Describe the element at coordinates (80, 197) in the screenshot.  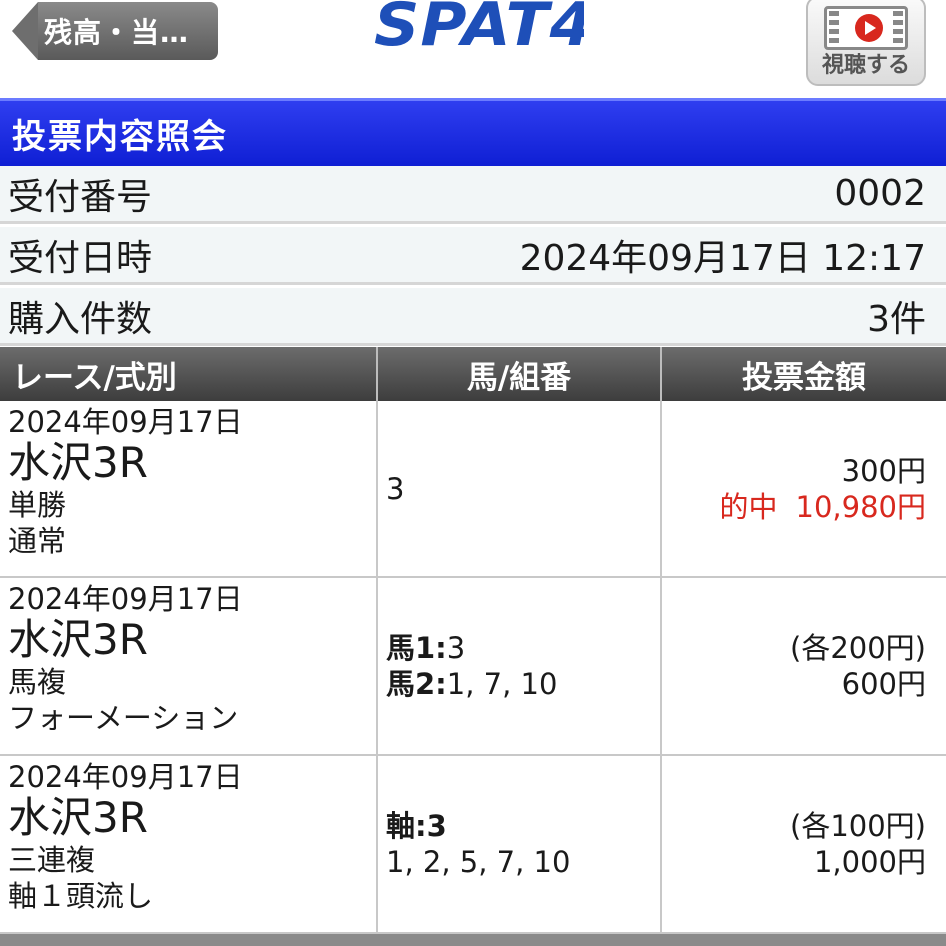
I see `receipt-number-label: 受付番号` at that location.